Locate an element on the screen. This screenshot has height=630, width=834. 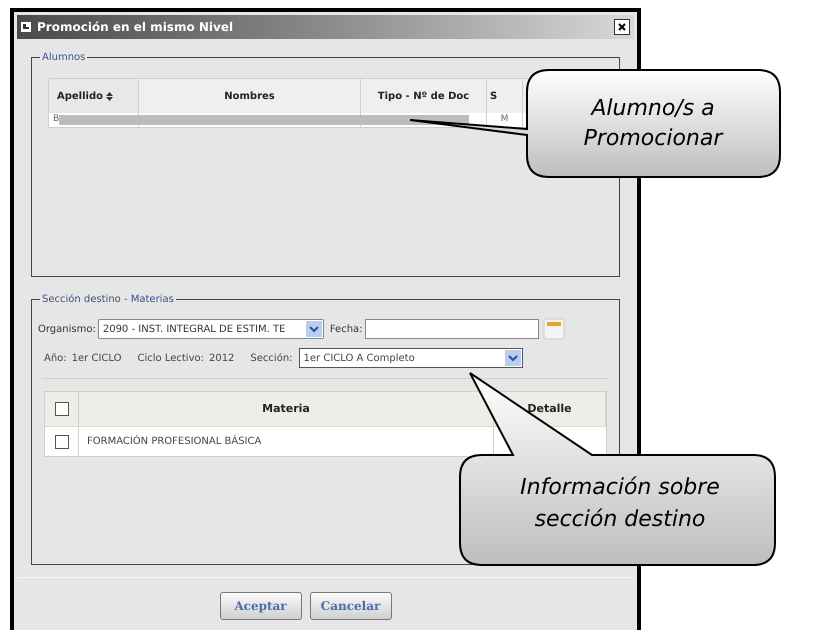
close-icon is located at coordinates (622, 27).